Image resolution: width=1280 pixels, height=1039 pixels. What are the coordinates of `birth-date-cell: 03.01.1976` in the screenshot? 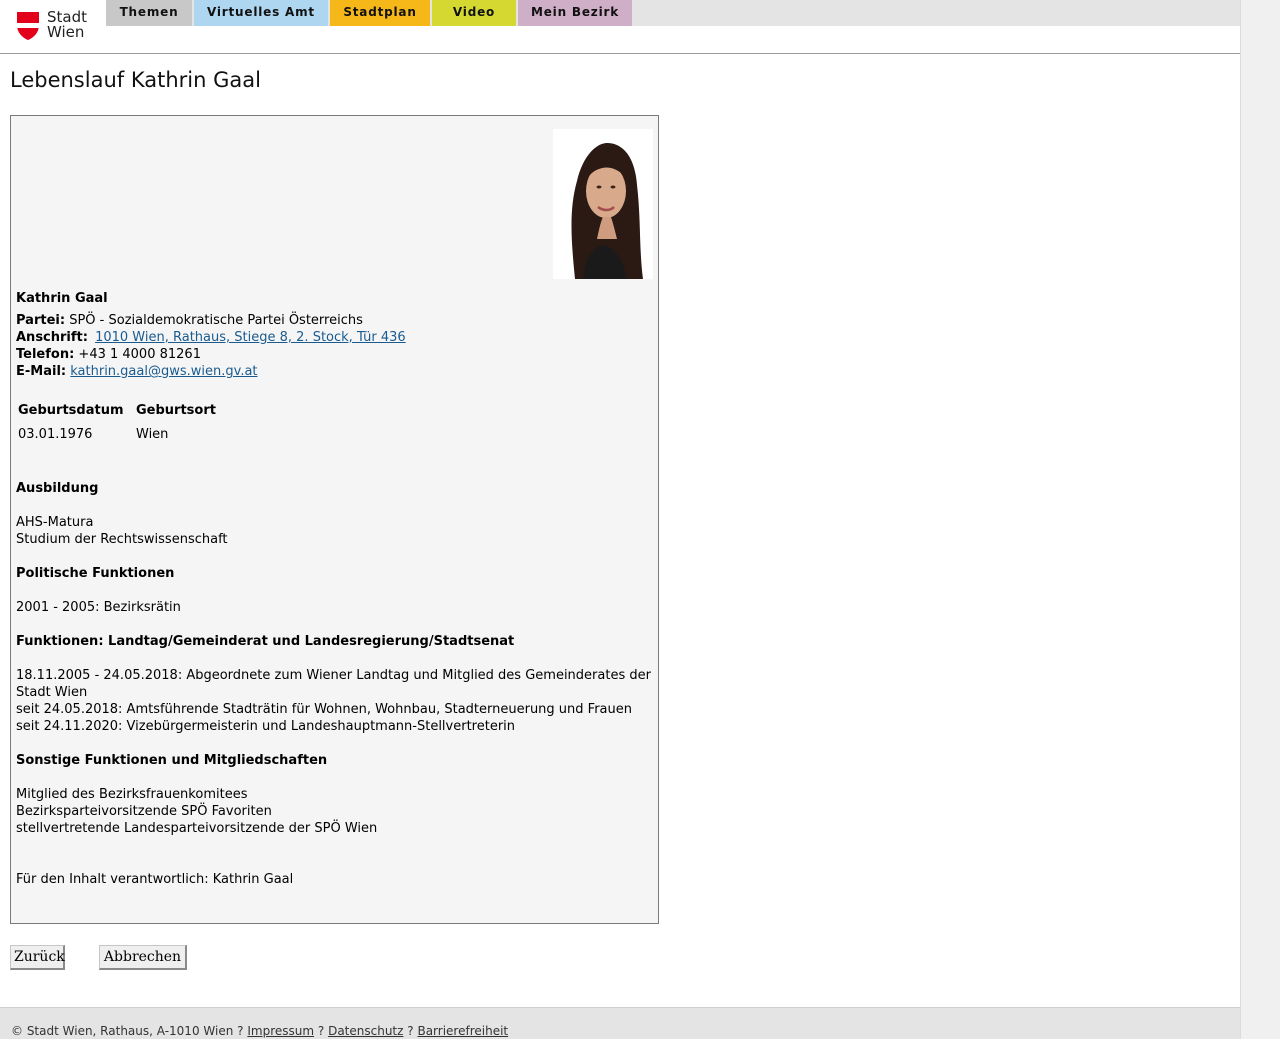 It's located at (55, 434).